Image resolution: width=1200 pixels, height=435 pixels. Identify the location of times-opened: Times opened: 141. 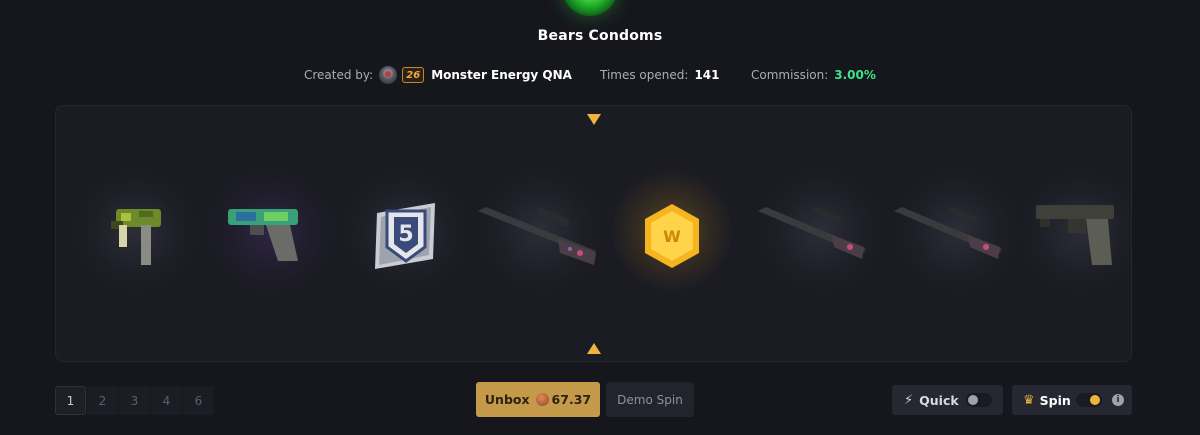
(660, 75).